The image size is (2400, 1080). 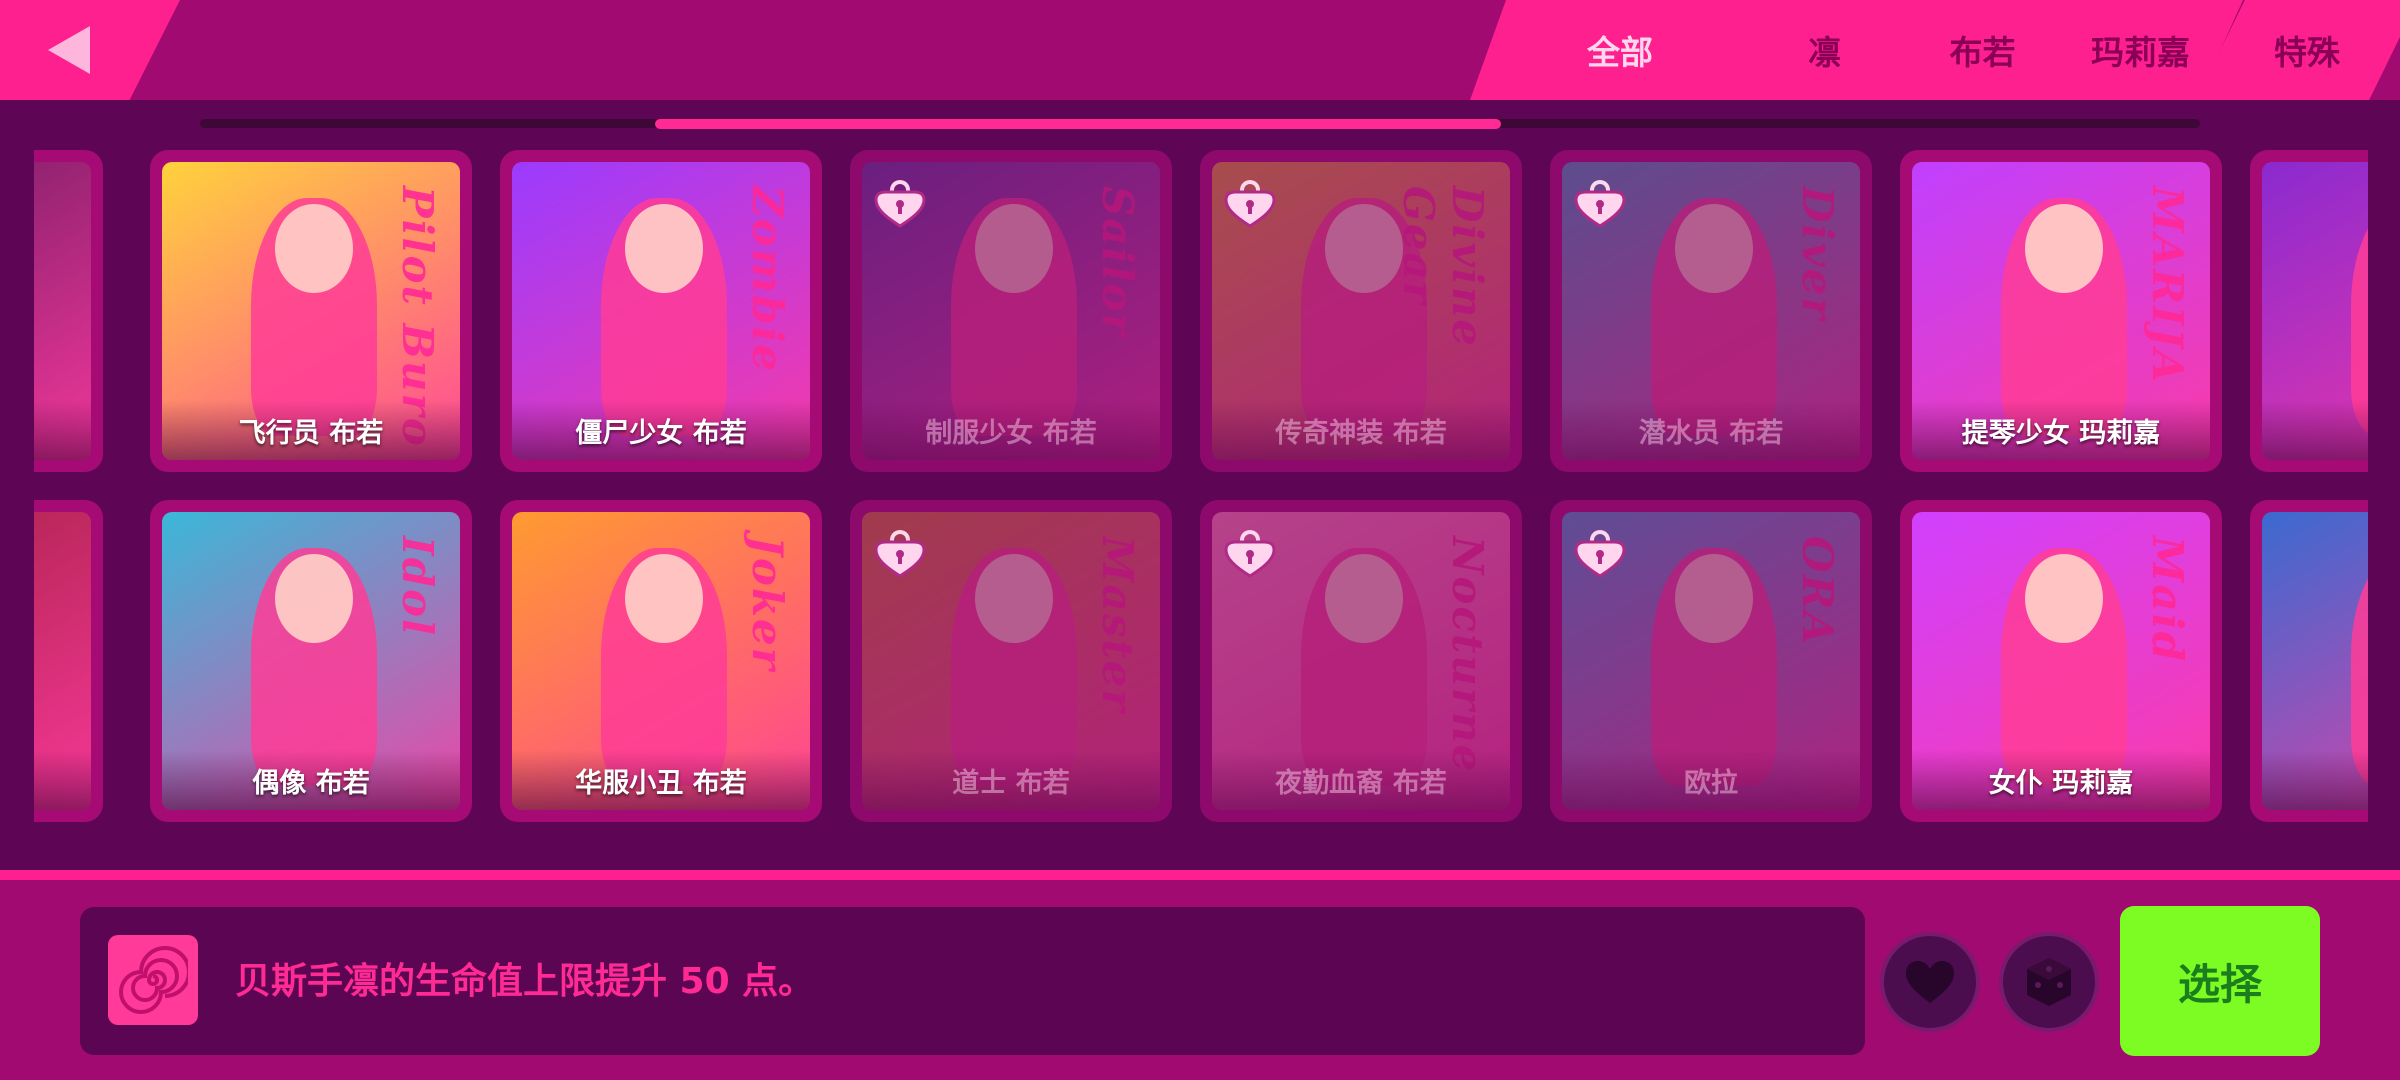 I want to click on favorite-button, so click(x=1930, y=982).